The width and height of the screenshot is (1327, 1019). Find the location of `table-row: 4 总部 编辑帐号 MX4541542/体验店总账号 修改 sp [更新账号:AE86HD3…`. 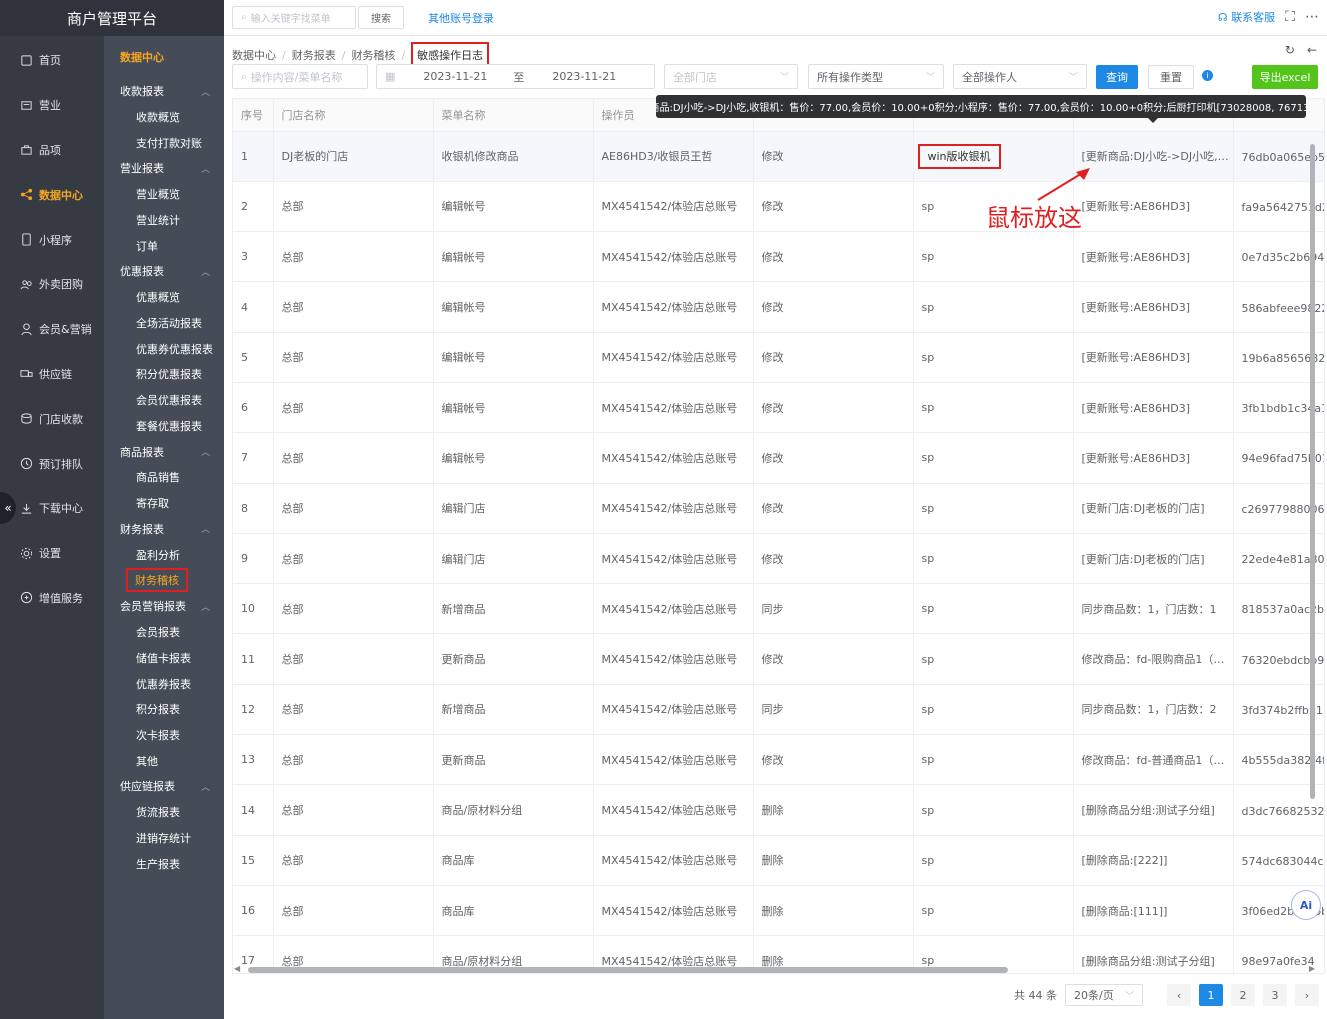

table-row: 4 总部 编辑帐号 MX4541542/体验店总账号 修改 sp [更新账号:AE86HD3… is located at coordinates (778, 307).